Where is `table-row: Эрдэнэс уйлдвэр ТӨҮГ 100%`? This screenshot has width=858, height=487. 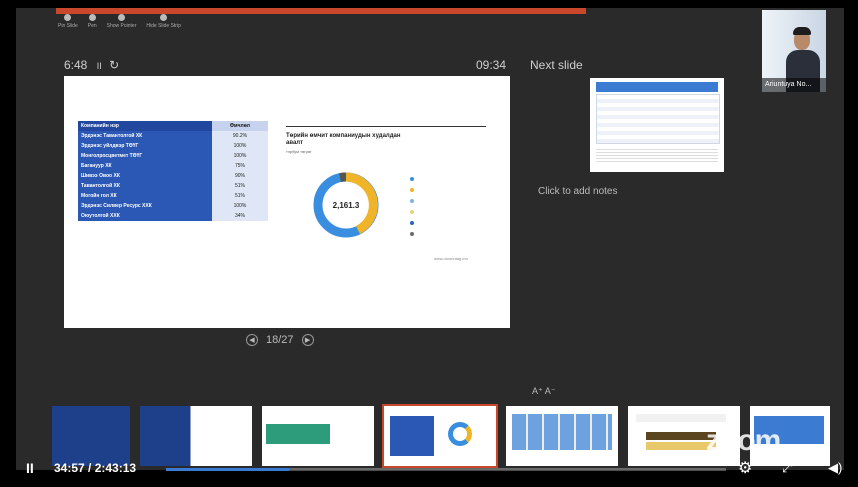
table-row: Эрдэнэс уйлдвэр ТӨҮГ 100% is located at coordinates (173, 146).